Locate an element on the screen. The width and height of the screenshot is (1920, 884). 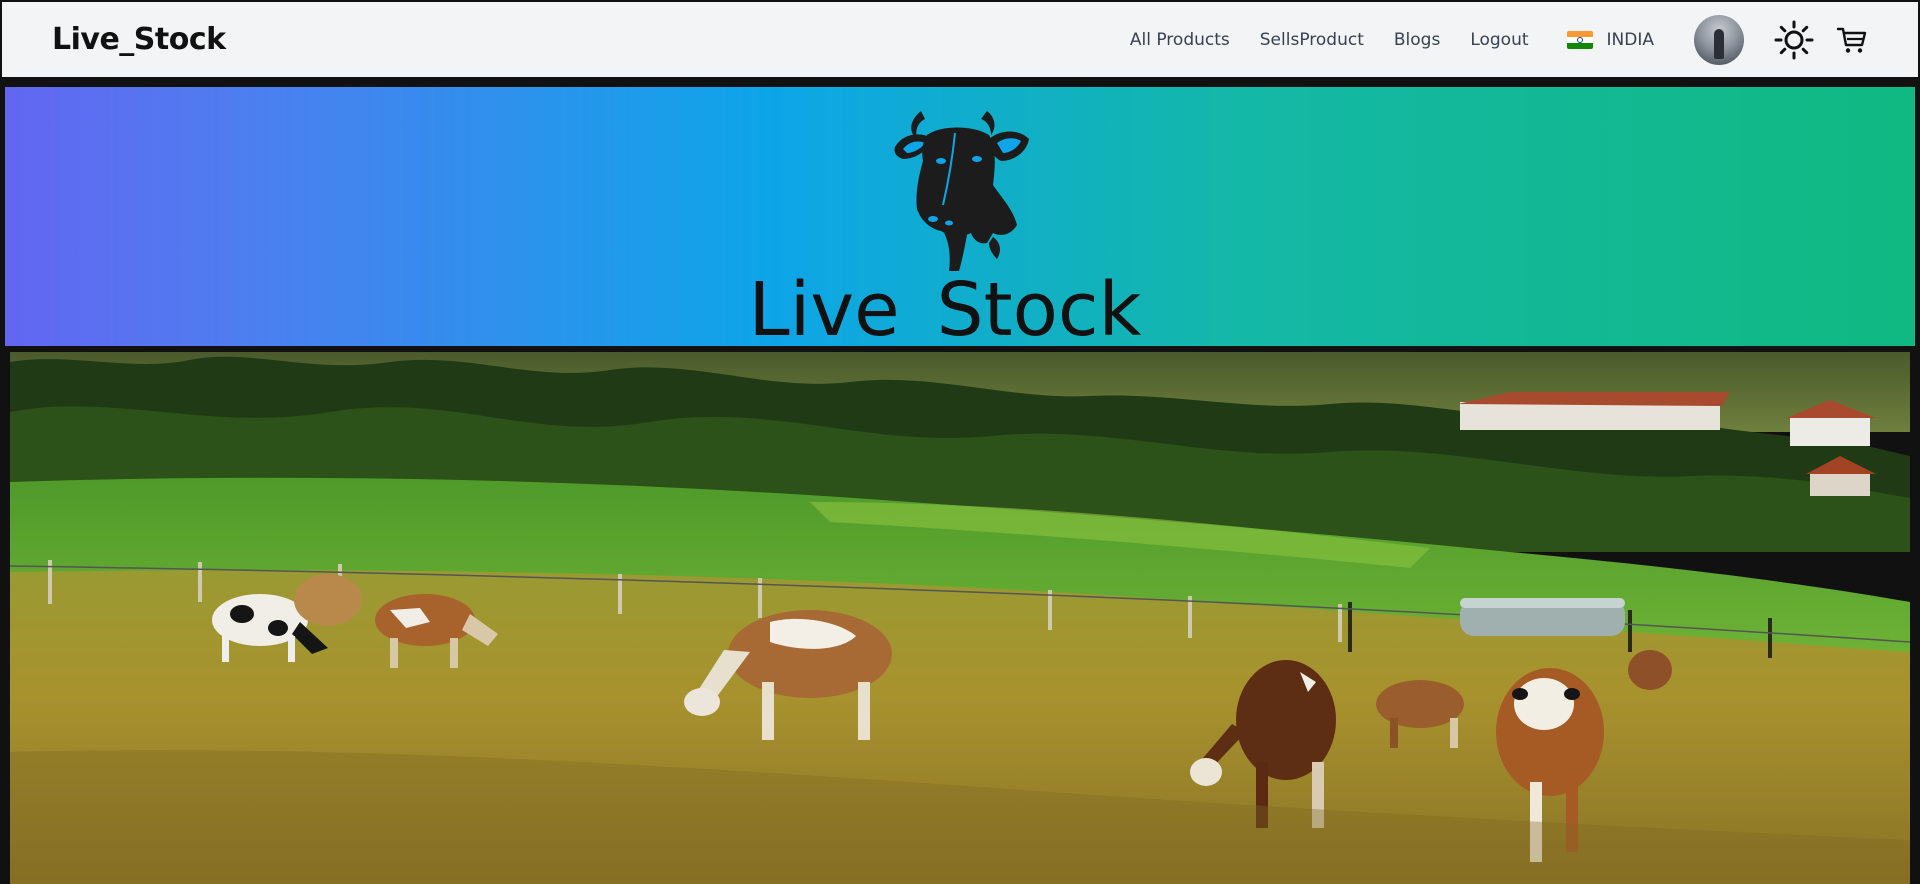
sun-icon is located at coordinates (1794, 40).